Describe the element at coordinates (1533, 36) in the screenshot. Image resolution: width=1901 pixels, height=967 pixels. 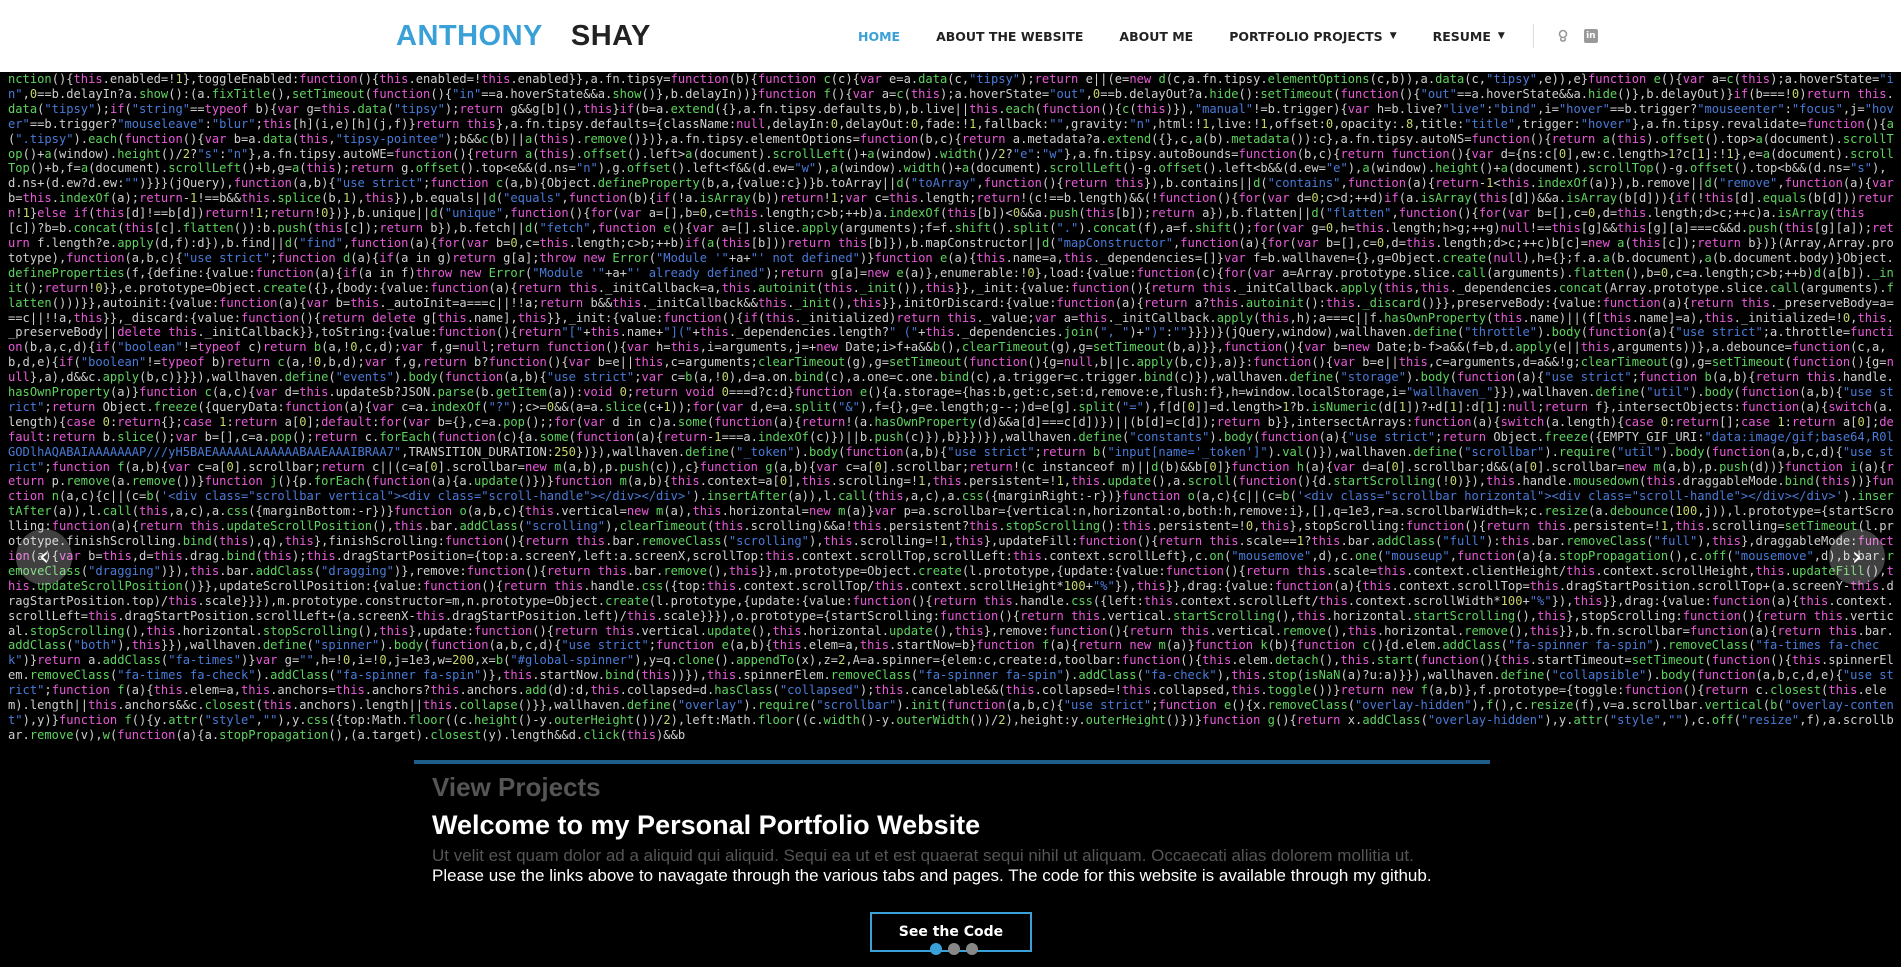
I see `nav-divider` at that location.